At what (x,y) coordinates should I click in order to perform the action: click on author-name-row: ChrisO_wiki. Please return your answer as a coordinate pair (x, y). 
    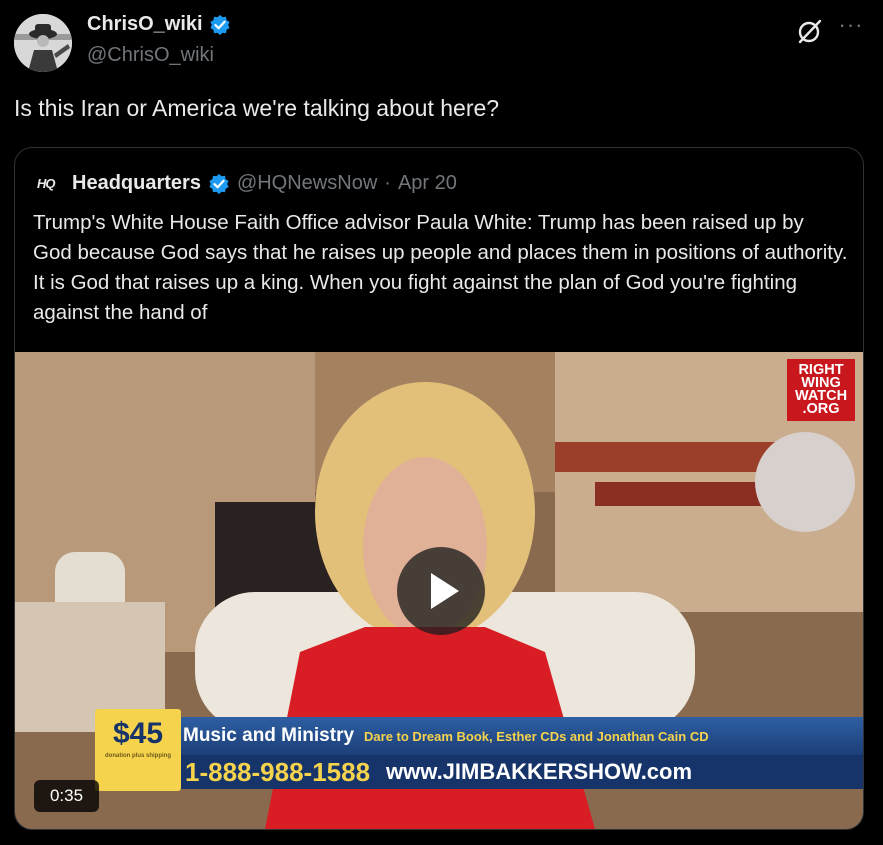
    Looking at the image, I should click on (159, 24).